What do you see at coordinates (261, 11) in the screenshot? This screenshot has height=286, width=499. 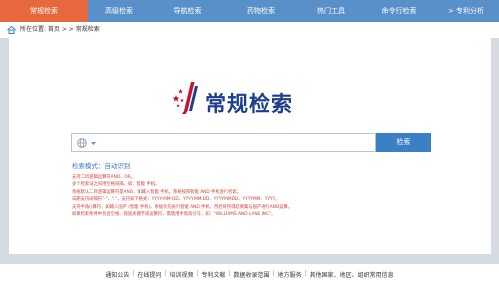 I see `nav-item-drug-search: 药物检索` at bounding box center [261, 11].